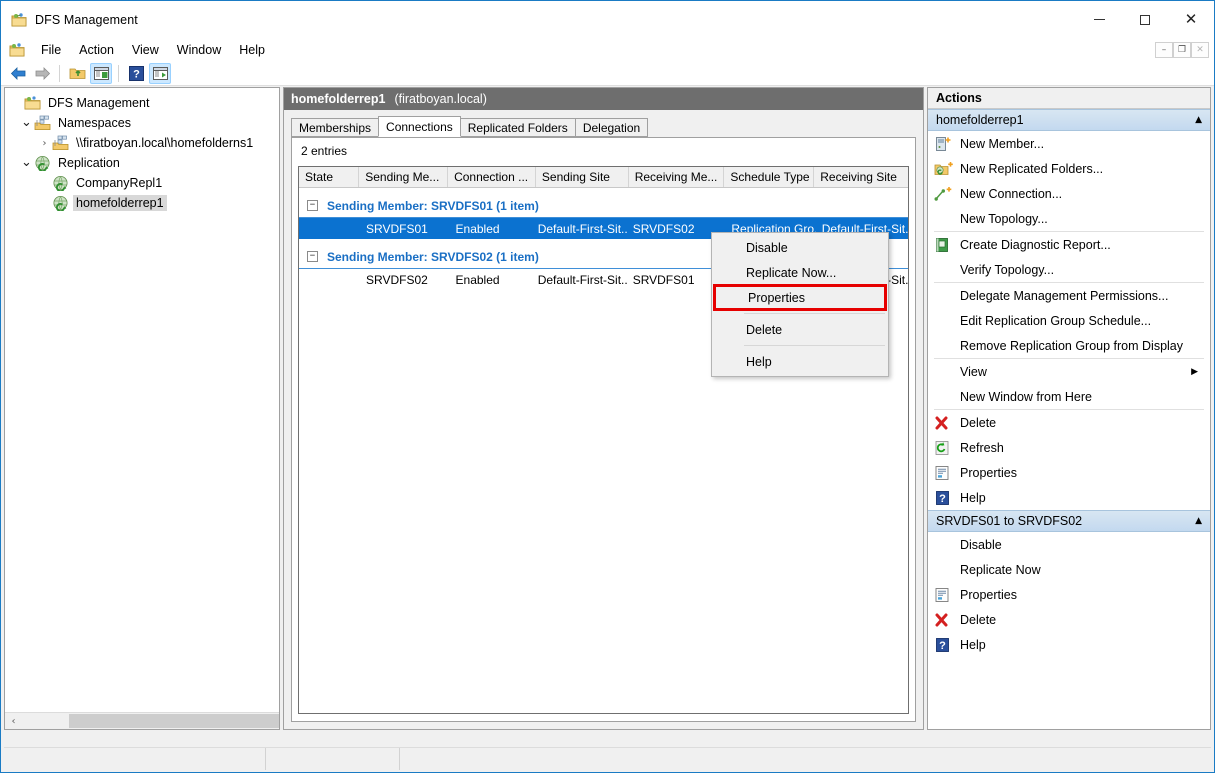 The image size is (1215, 773). Describe the element at coordinates (145, 50) in the screenshot. I see `menu-view: View` at that location.